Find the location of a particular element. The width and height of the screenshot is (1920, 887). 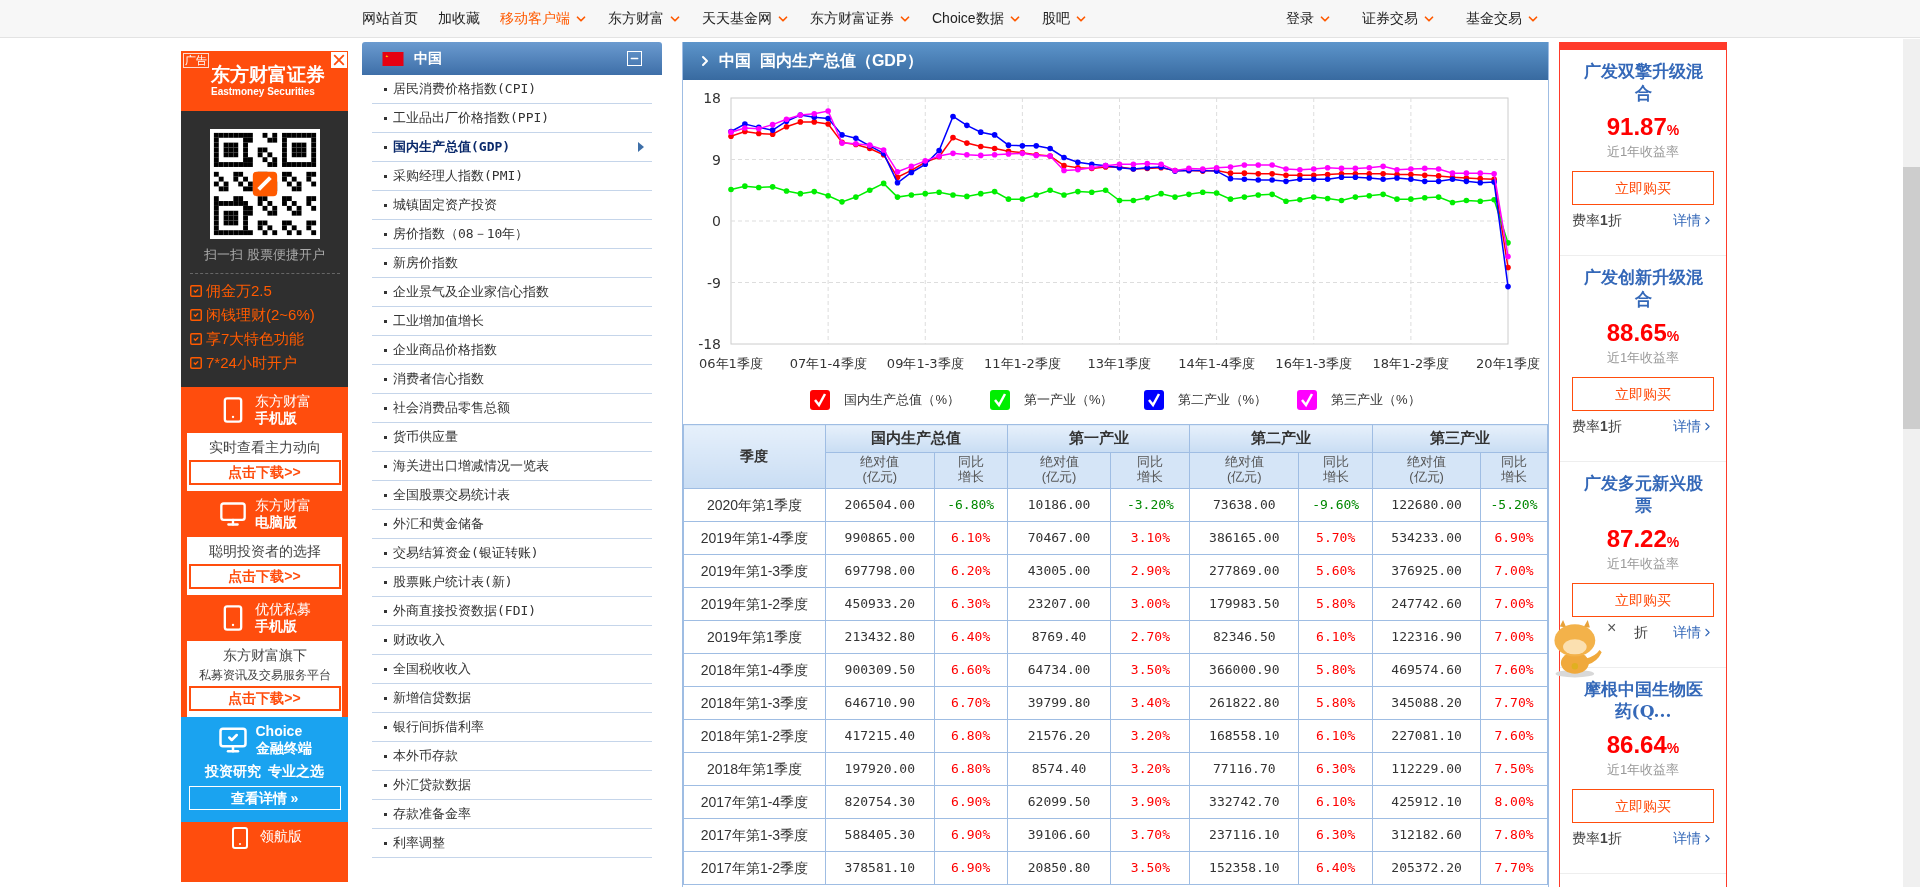

sidebar-item: 居民消费价格指数(CPI) is located at coordinates (512, 89).